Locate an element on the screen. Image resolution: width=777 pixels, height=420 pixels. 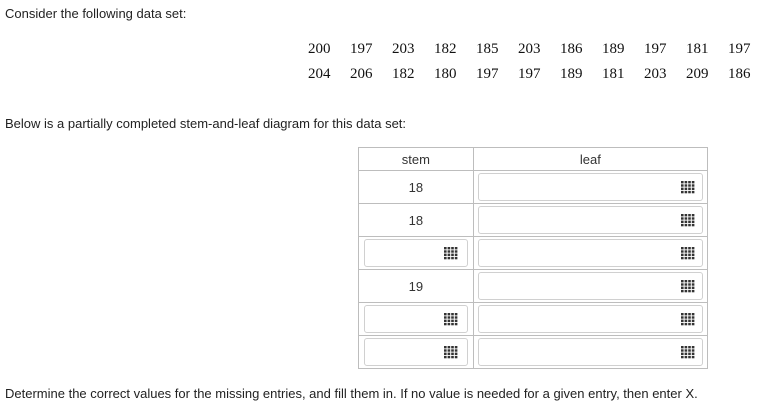
intro-text: Consider the following data set: is located at coordinates (96, 13).